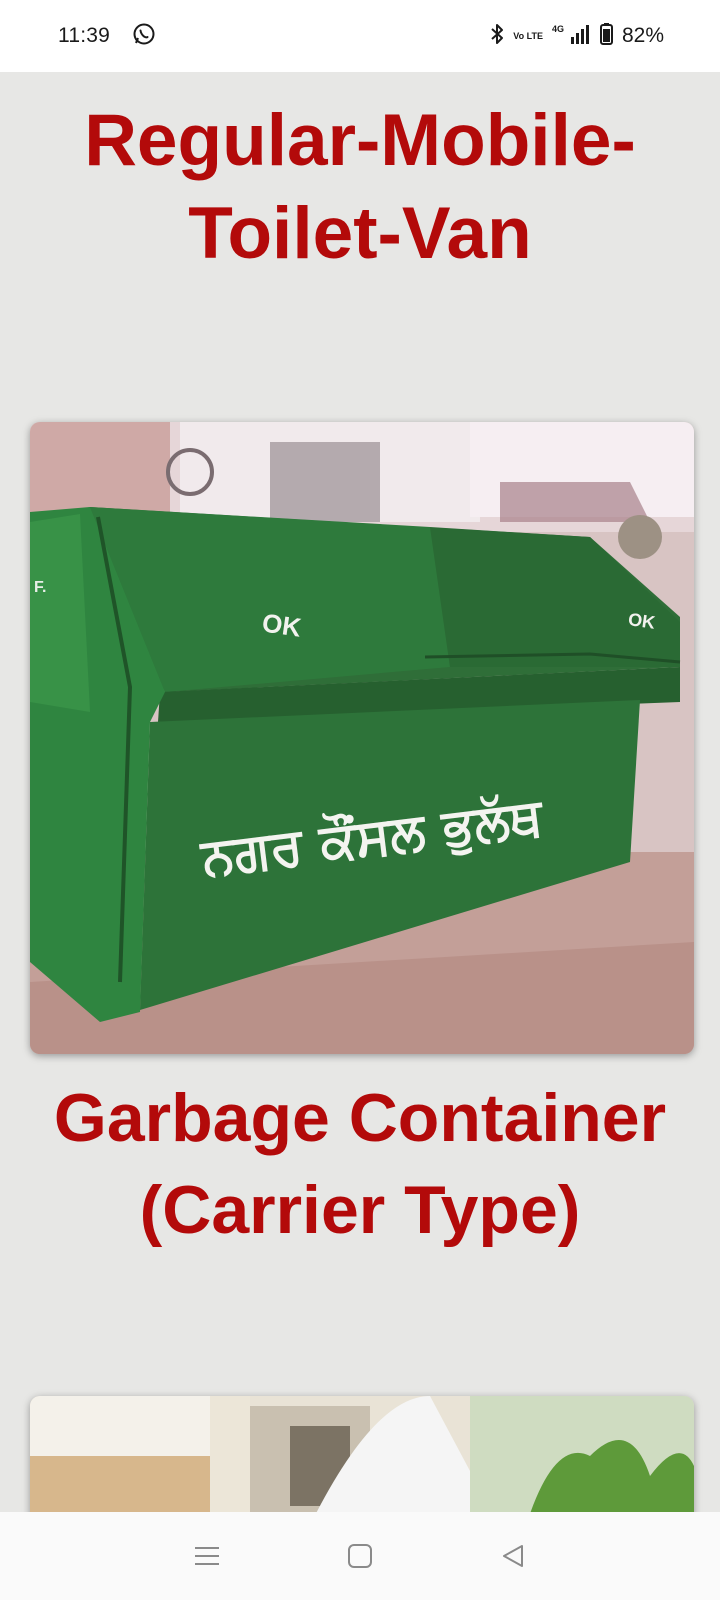 This screenshot has height=1600, width=720. I want to click on lid-ok-text-right: OK, so click(642, 621).